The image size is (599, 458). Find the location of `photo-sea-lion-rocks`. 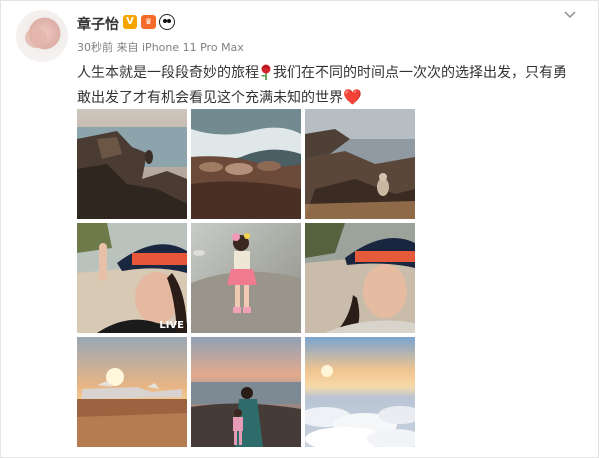

photo-sea-lion-rocks is located at coordinates (132, 164).